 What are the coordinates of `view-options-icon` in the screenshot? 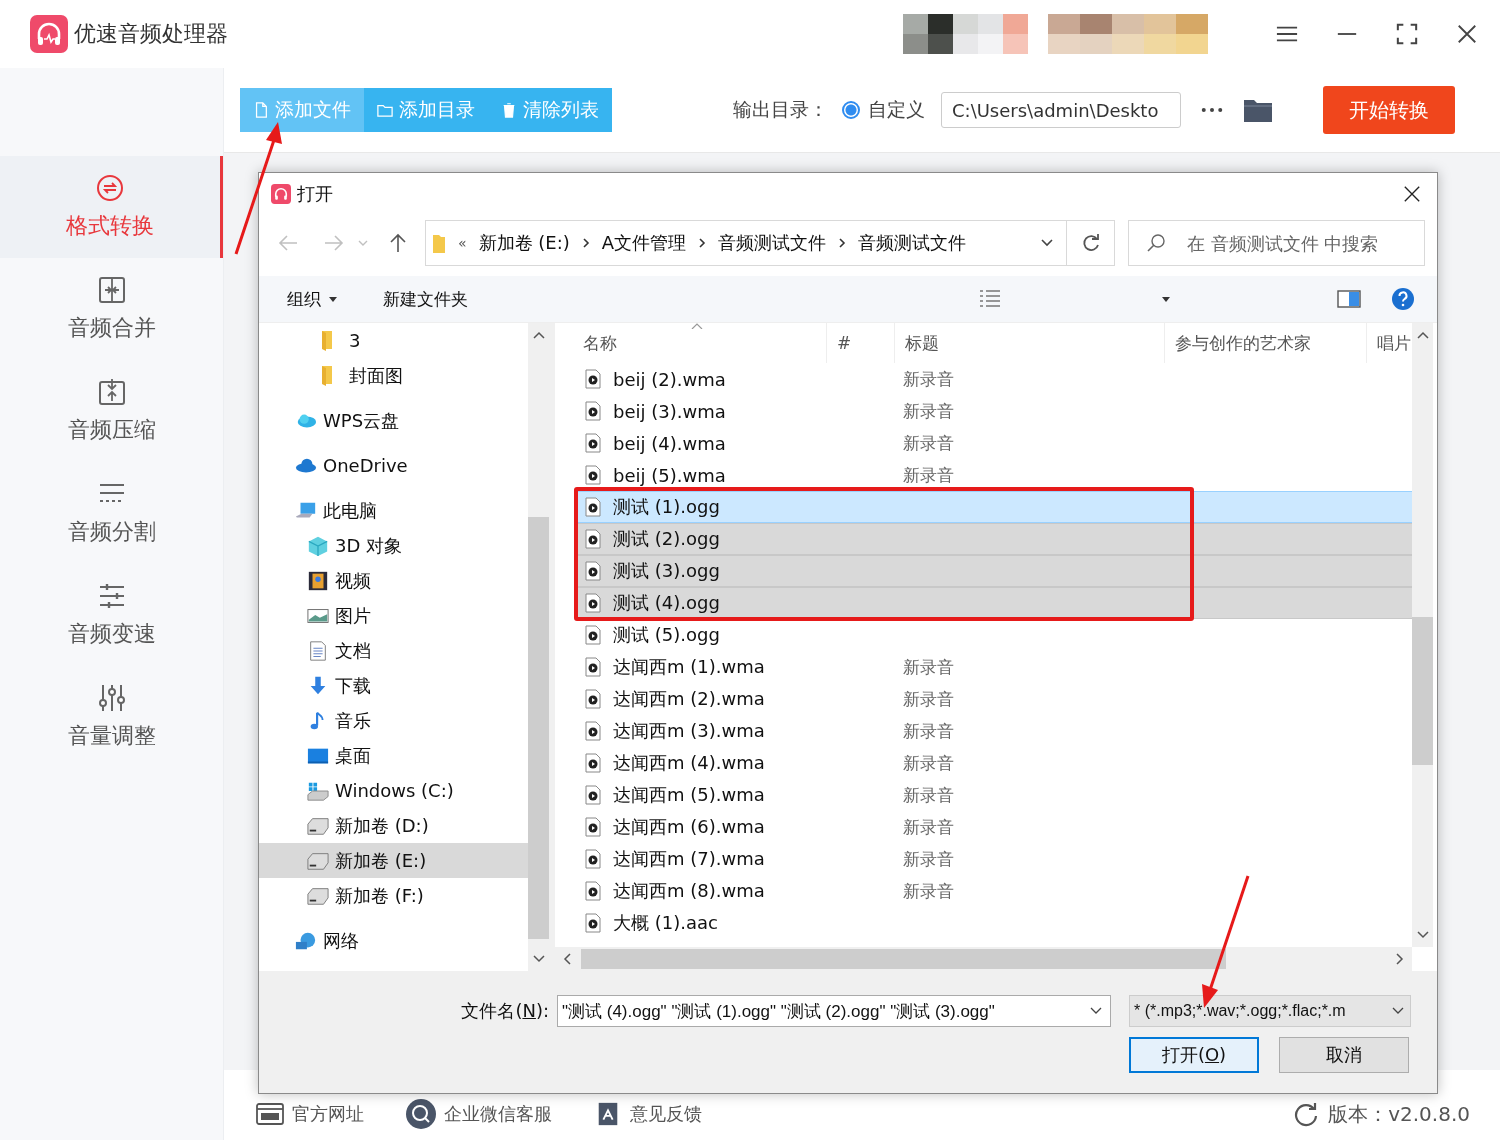 It's located at (990, 299).